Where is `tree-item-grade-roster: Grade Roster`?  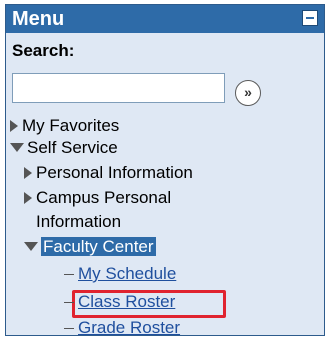
tree-item-grade-roster: Grade Roster is located at coordinates (122, 326).